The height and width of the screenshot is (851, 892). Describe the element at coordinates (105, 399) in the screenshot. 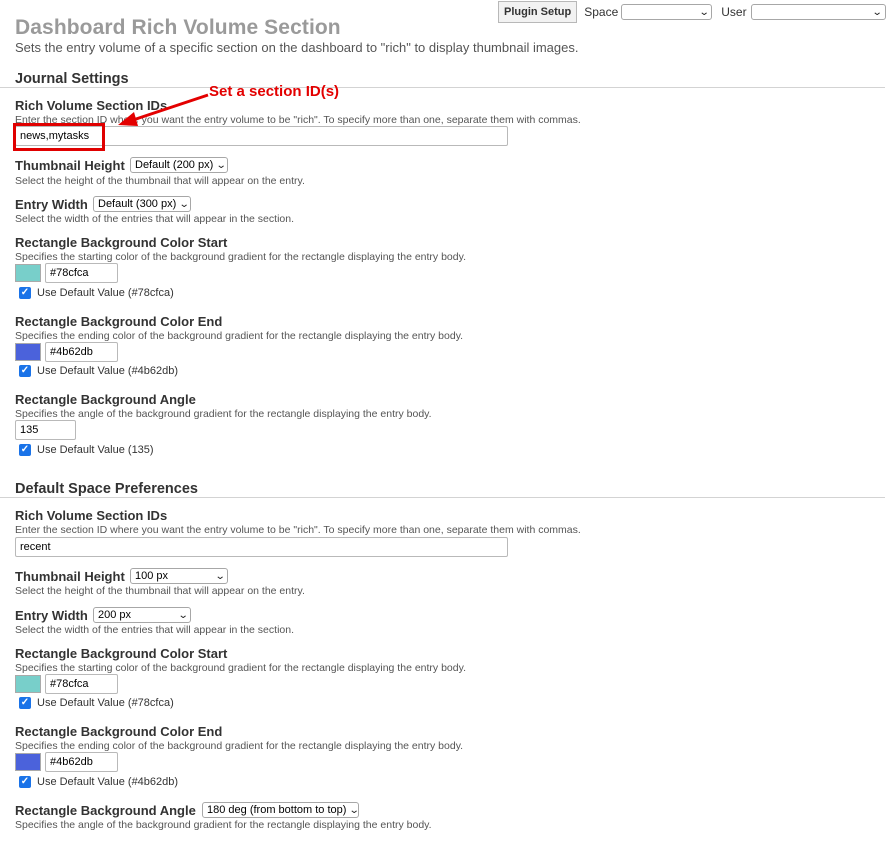

I see `angle-label: Rectangle Background Angle` at that location.